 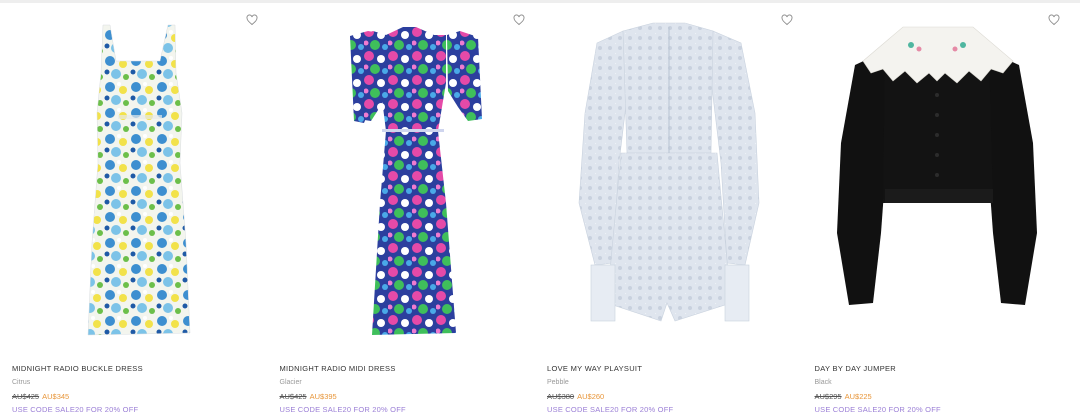 What do you see at coordinates (21, 382) in the screenshot?
I see `product-color: Citrus` at bounding box center [21, 382].